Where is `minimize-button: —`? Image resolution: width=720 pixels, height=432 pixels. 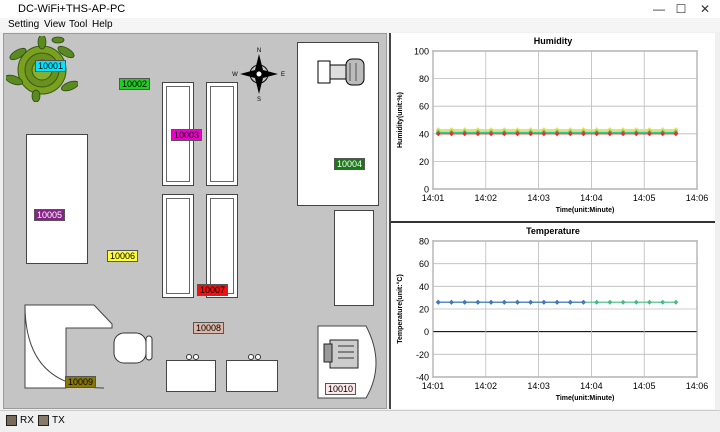 minimize-button: — is located at coordinates (659, 9).